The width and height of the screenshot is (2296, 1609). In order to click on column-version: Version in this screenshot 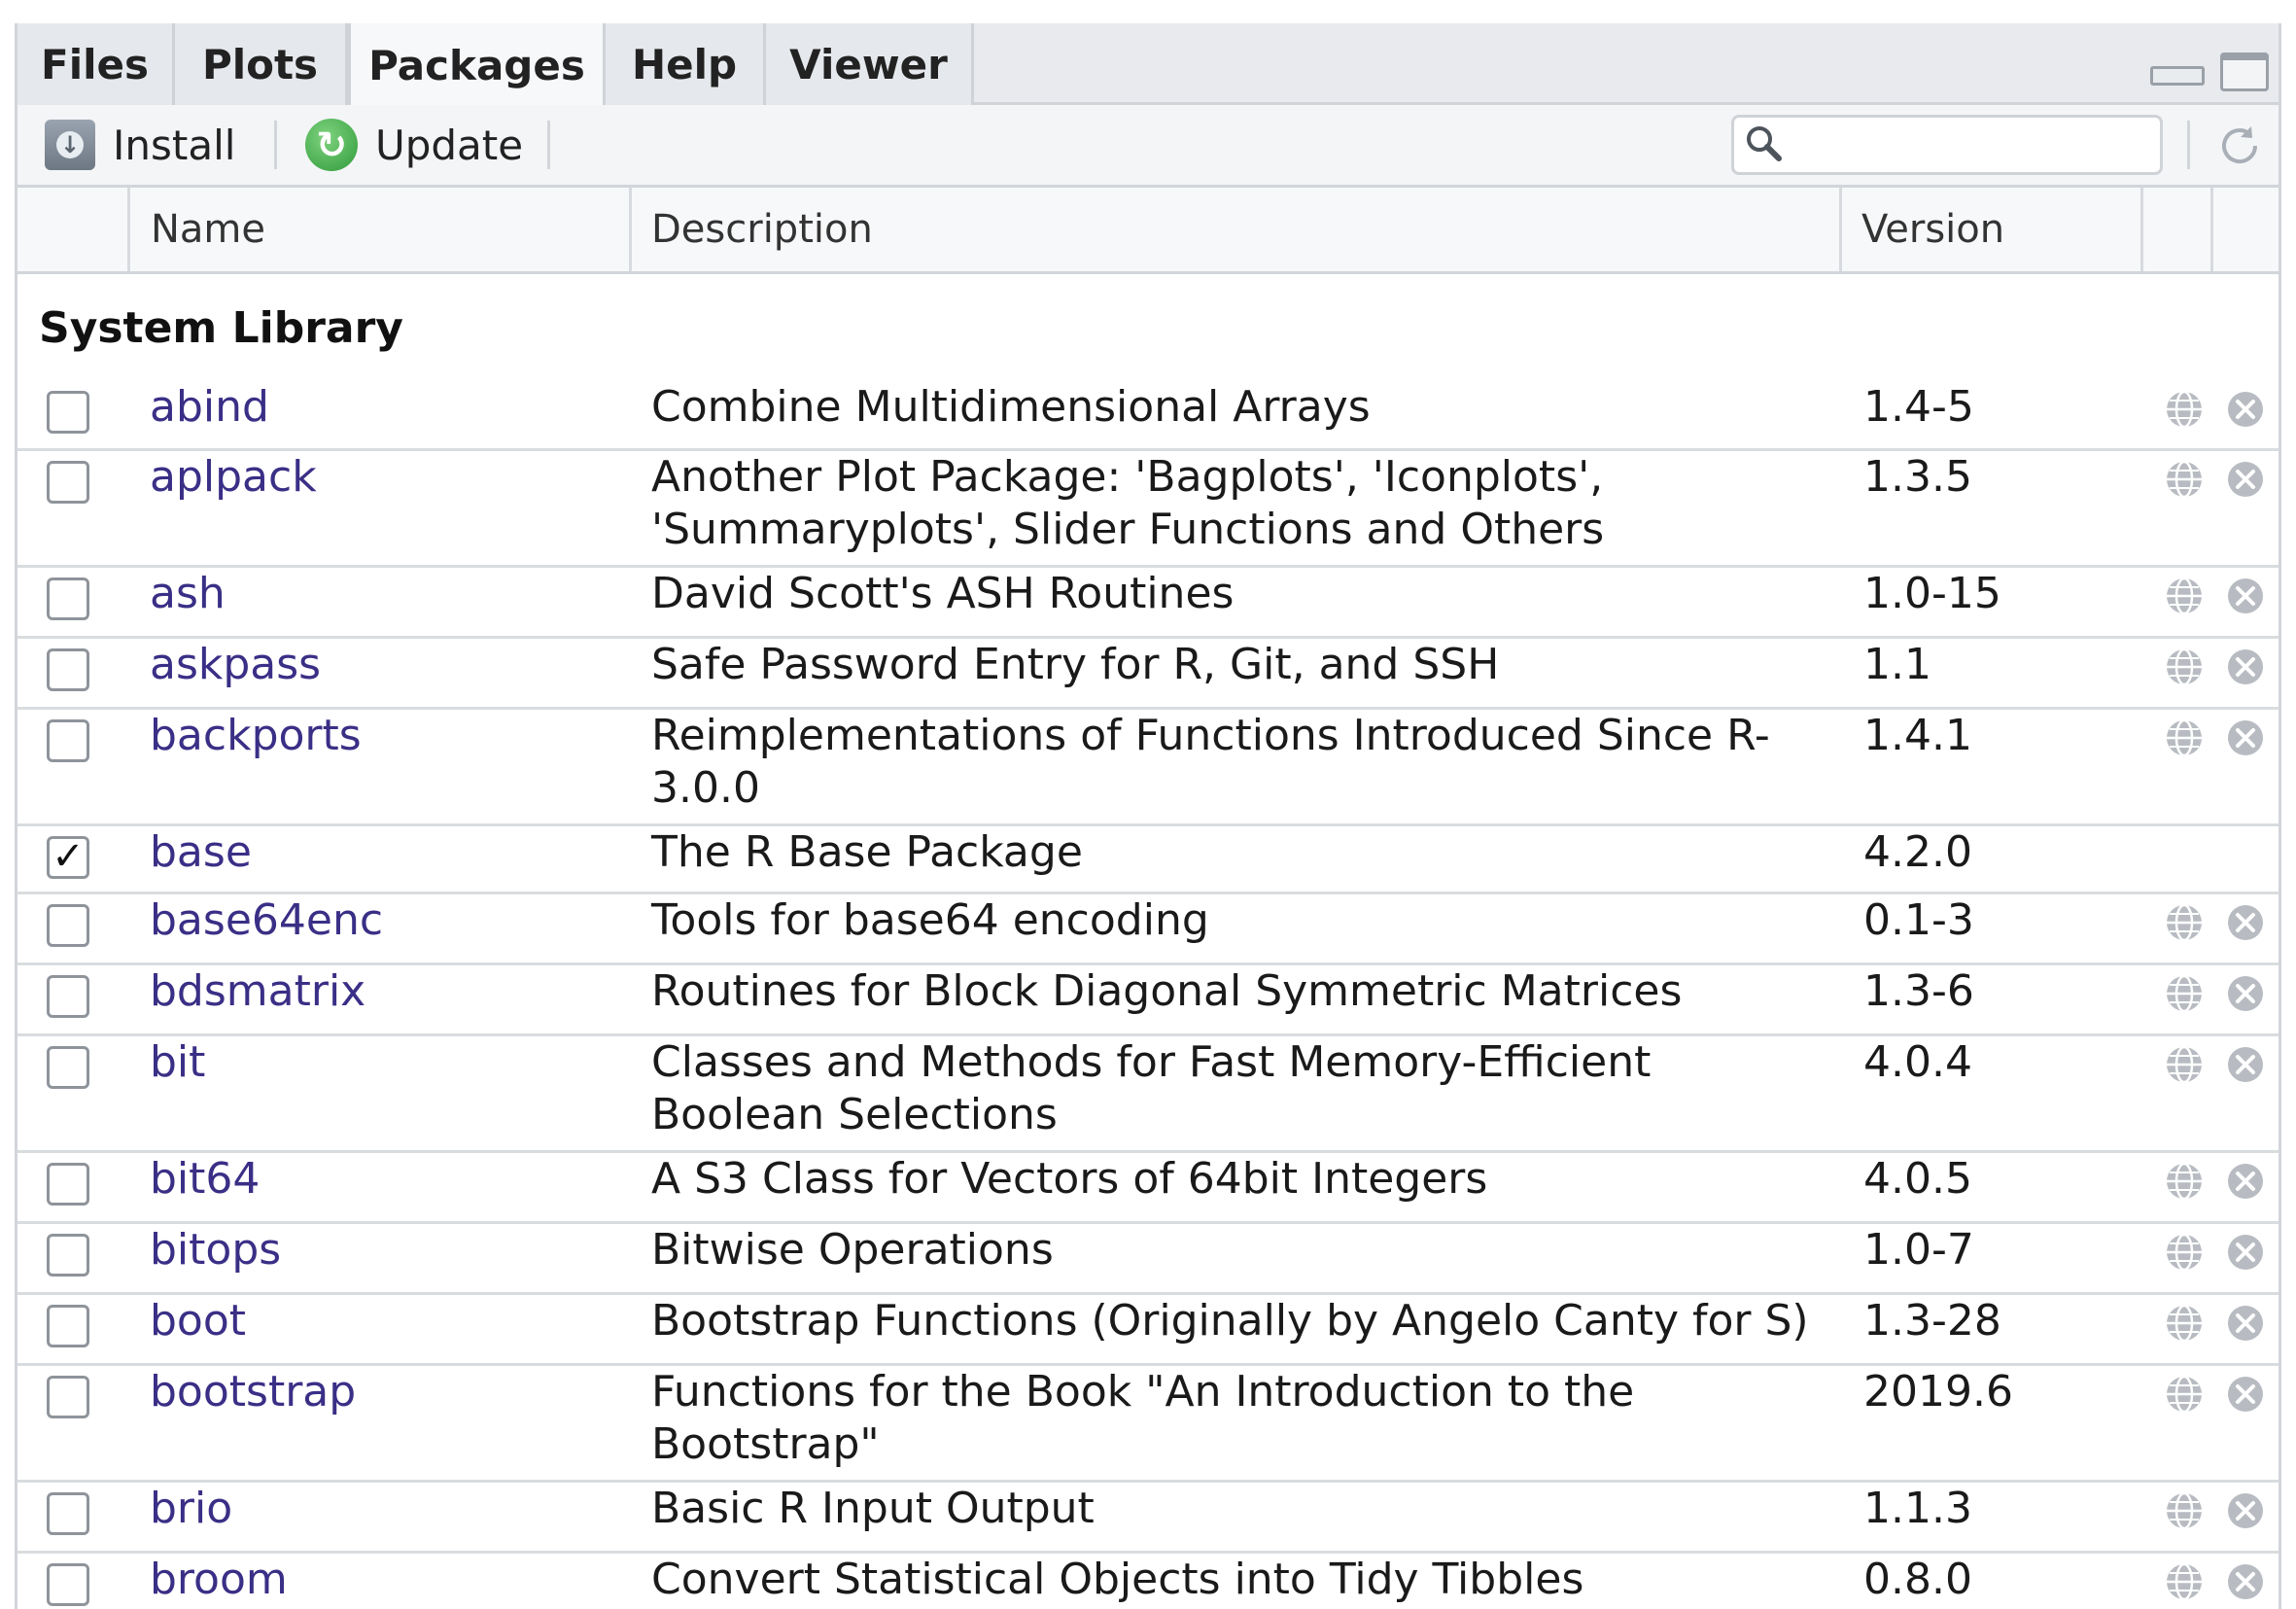, I will do `click(1932, 229)`.